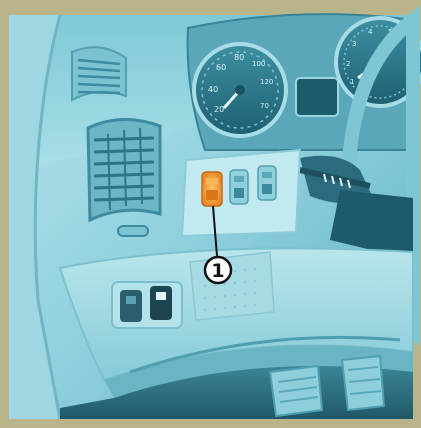 The height and width of the screenshot is (428, 421). What do you see at coordinates (266, 82) in the screenshot?
I see `speedometer-tick-120: 120` at bounding box center [266, 82].